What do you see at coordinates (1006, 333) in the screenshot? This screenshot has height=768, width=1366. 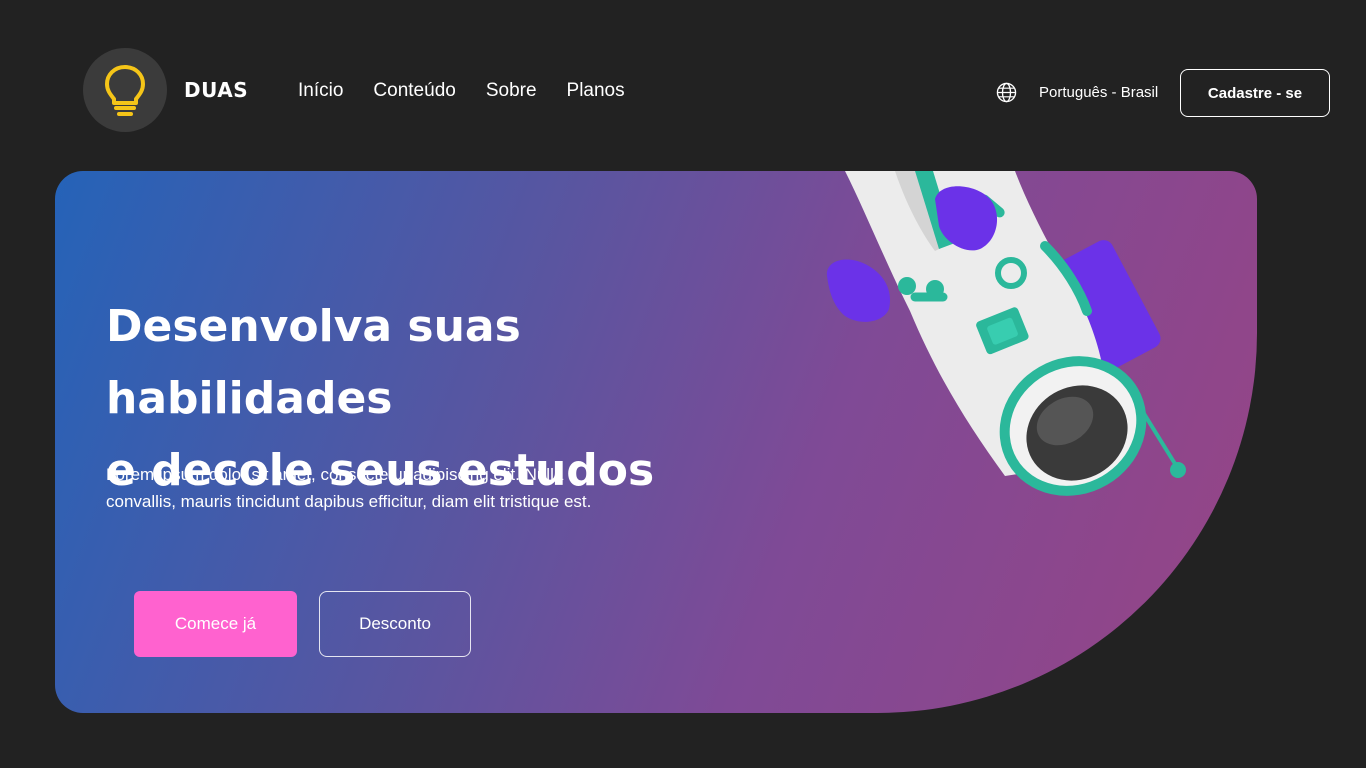 I see `astronaut-illustration` at bounding box center [1006, 333].